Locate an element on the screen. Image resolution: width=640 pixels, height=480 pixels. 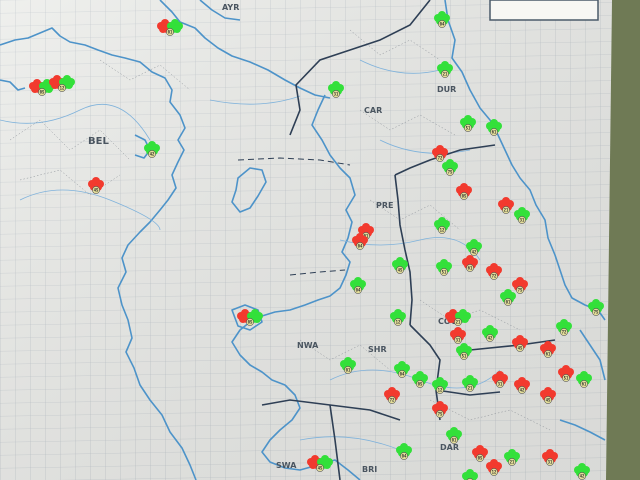
region-label-shr: SHR is located at coordinates (377, 349).